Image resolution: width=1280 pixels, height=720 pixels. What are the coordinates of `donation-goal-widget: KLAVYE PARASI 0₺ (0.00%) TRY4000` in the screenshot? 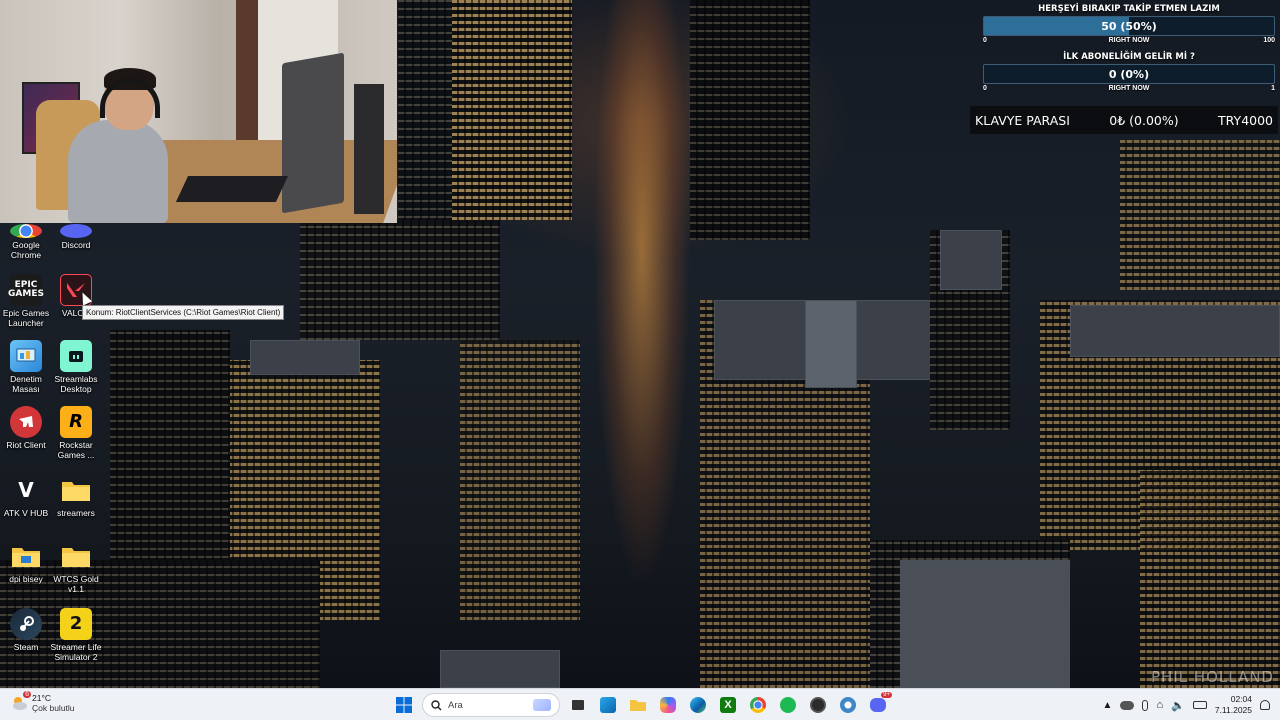 It's located at (1124, 120).